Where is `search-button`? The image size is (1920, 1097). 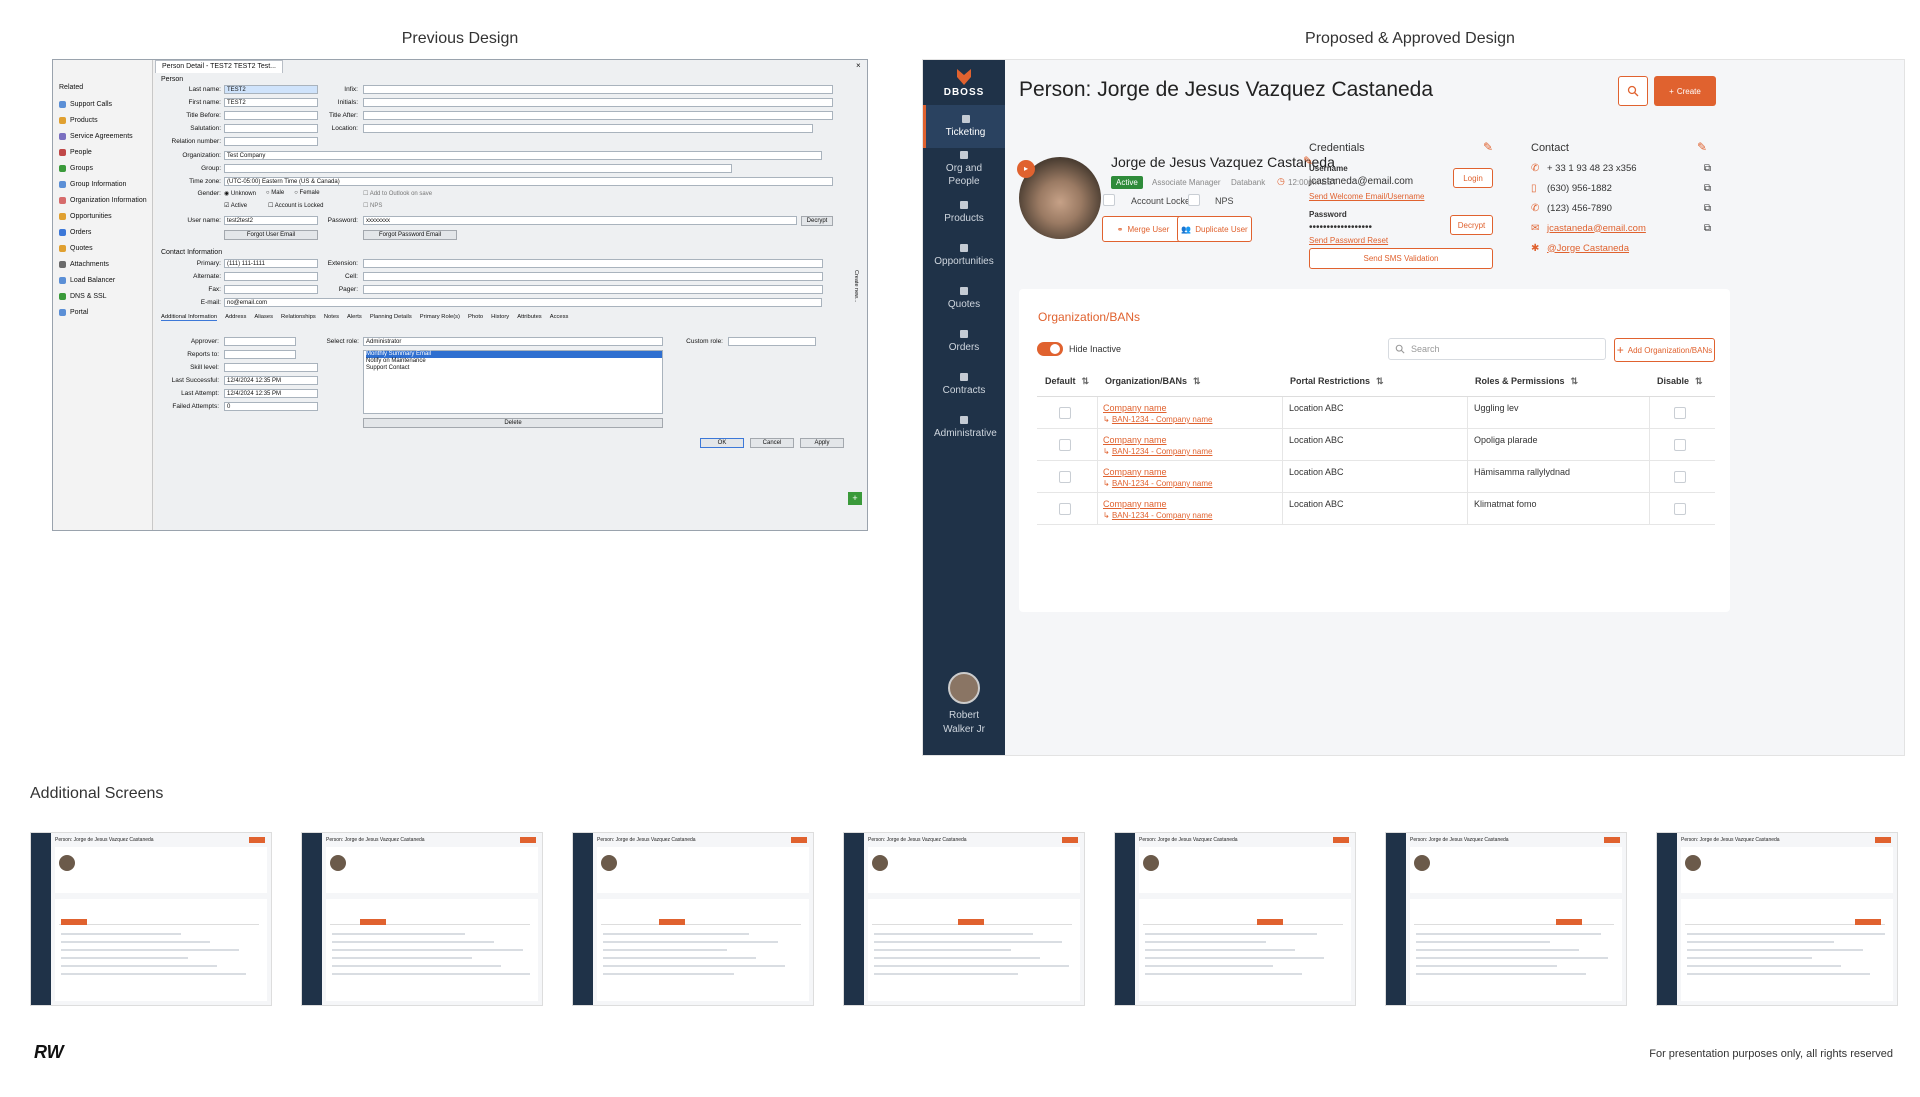 search-button is located at coordinates (1633, 91).